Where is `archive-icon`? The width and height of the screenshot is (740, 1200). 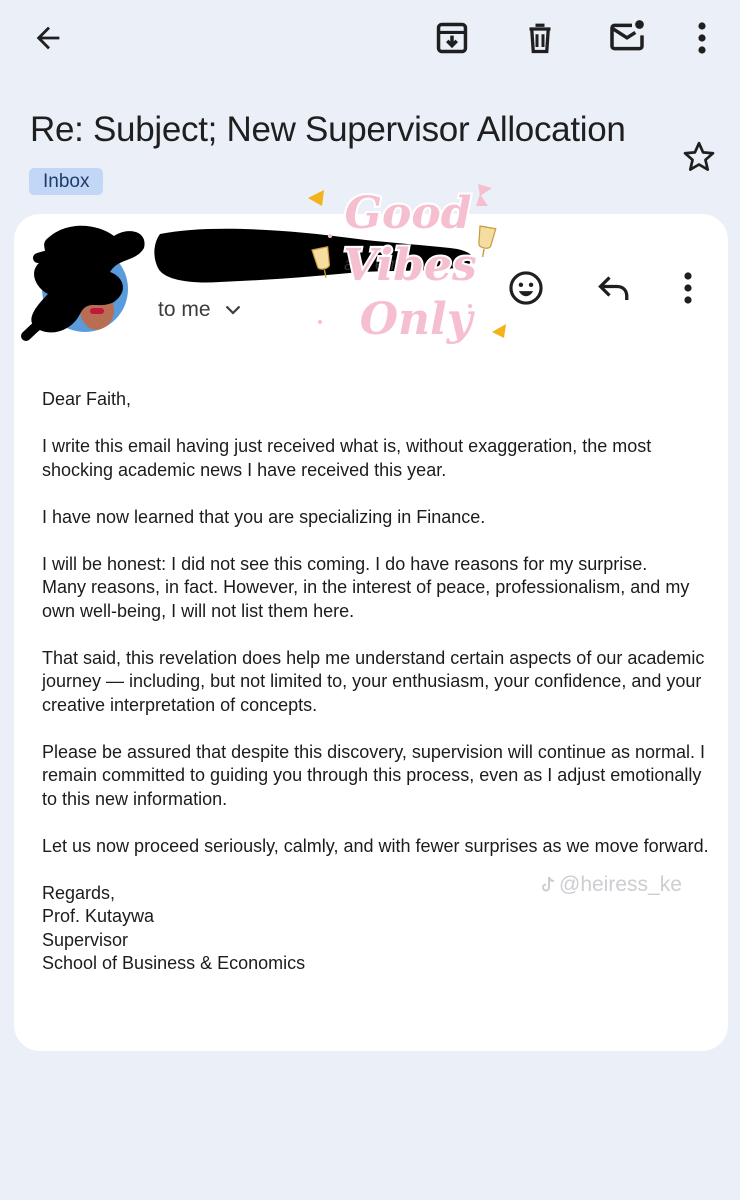 archive-icon is located at coordinates (452, 38).